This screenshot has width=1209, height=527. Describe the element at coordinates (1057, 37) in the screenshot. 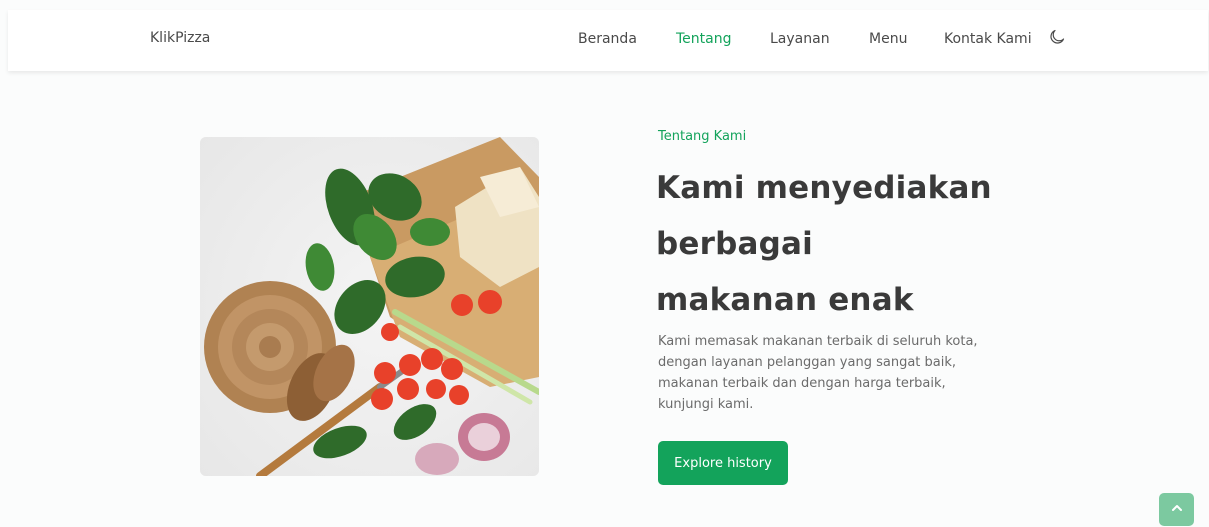

I see `moon-icon` at that location.